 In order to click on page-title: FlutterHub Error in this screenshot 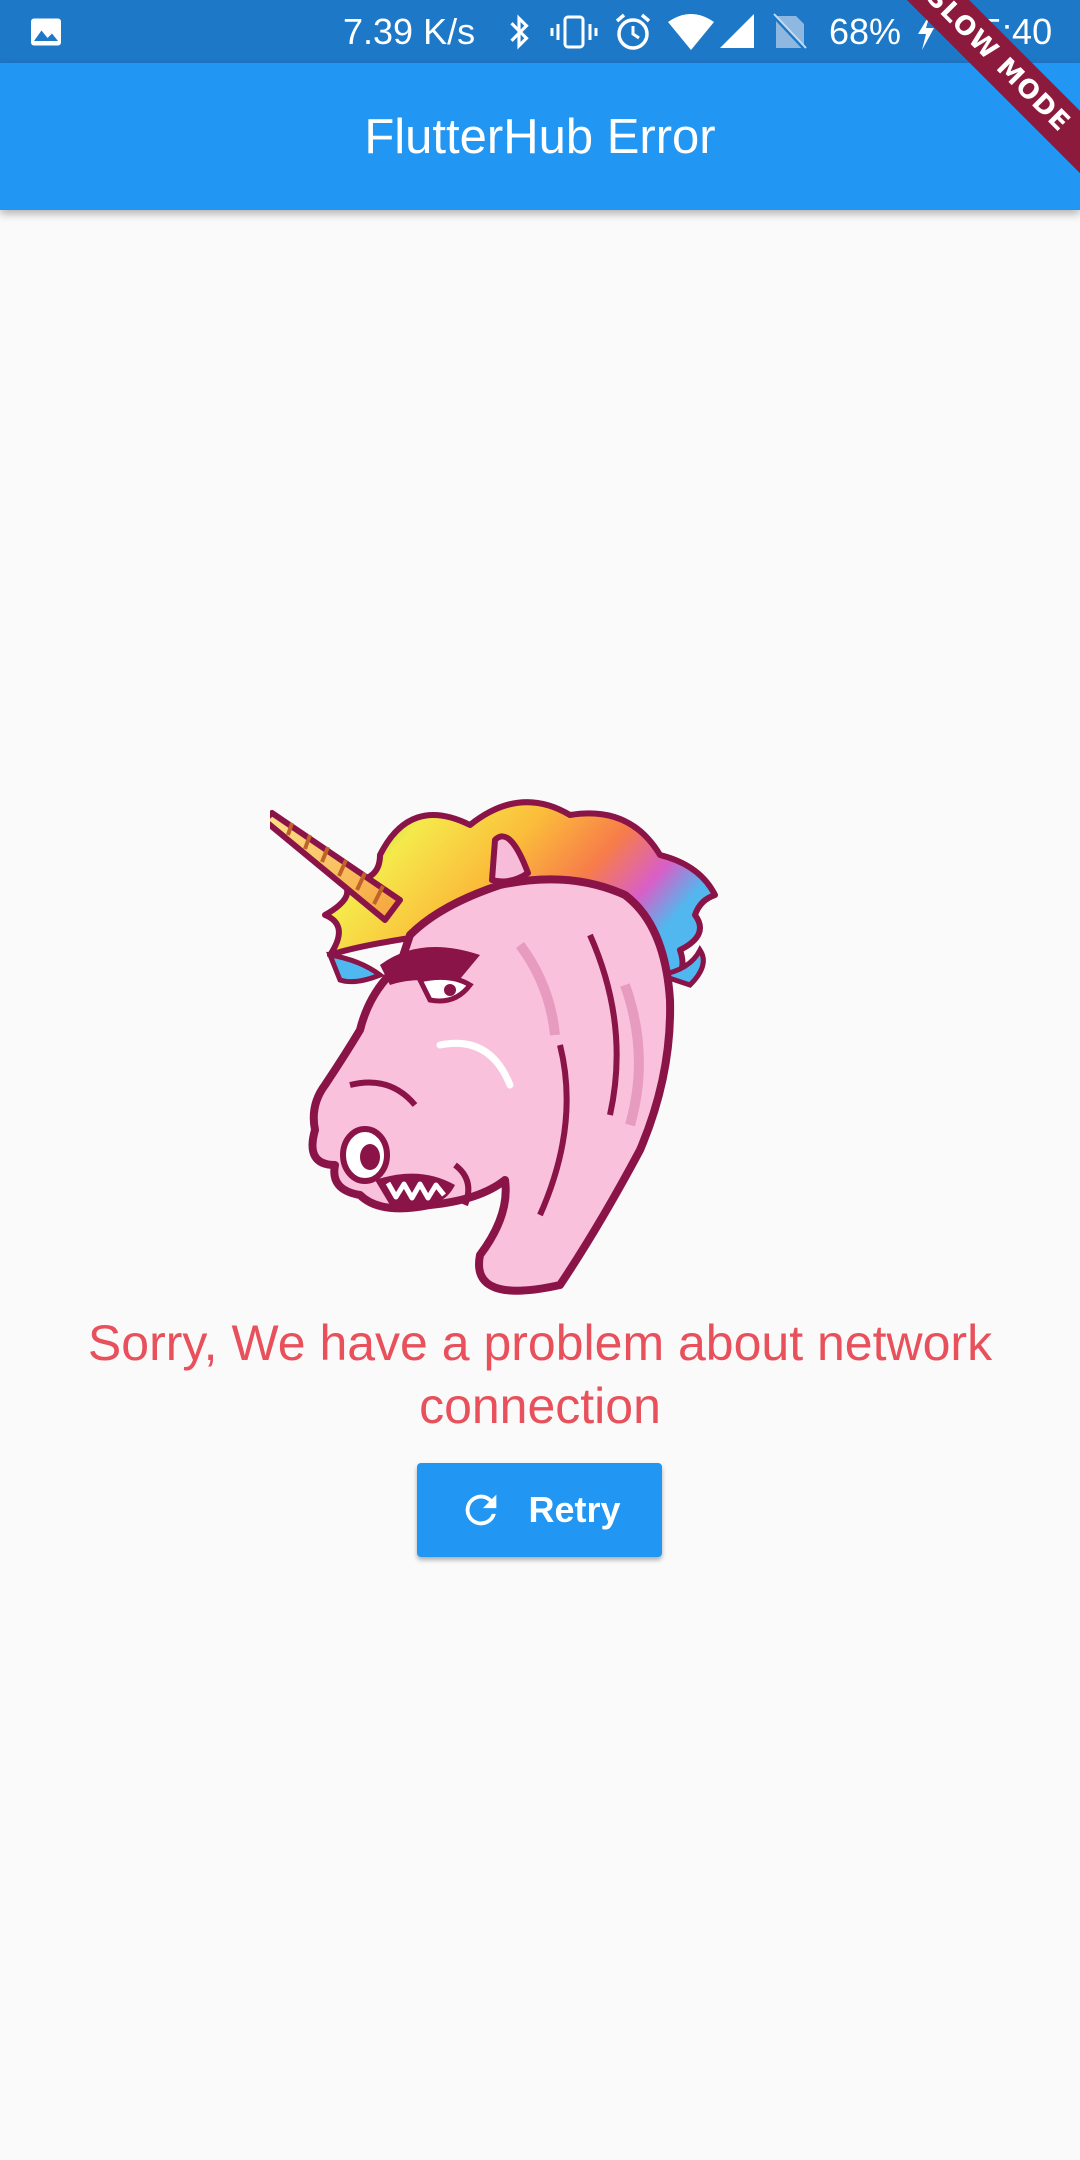, I will do `click(540, 136)`.